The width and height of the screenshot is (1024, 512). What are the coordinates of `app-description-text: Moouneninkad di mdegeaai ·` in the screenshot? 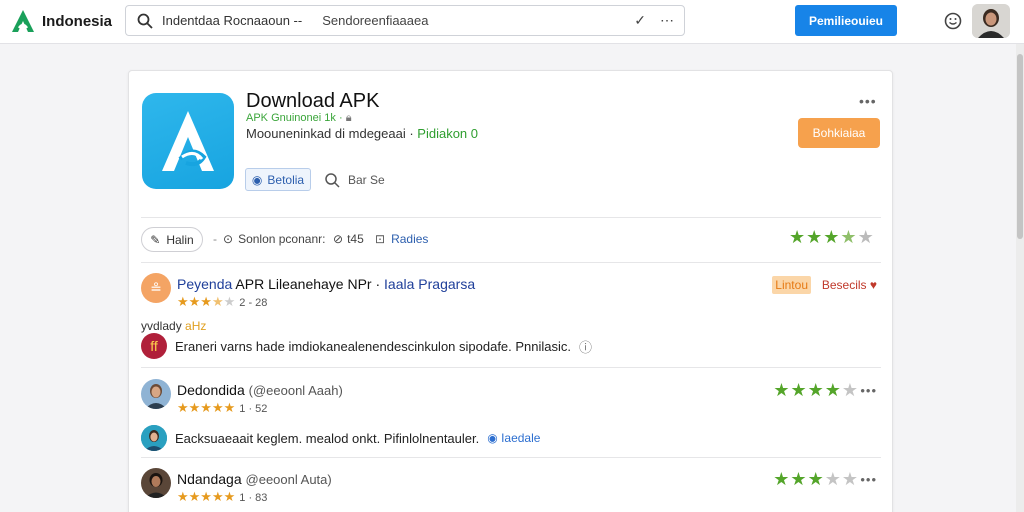 It's located at (330, 133).